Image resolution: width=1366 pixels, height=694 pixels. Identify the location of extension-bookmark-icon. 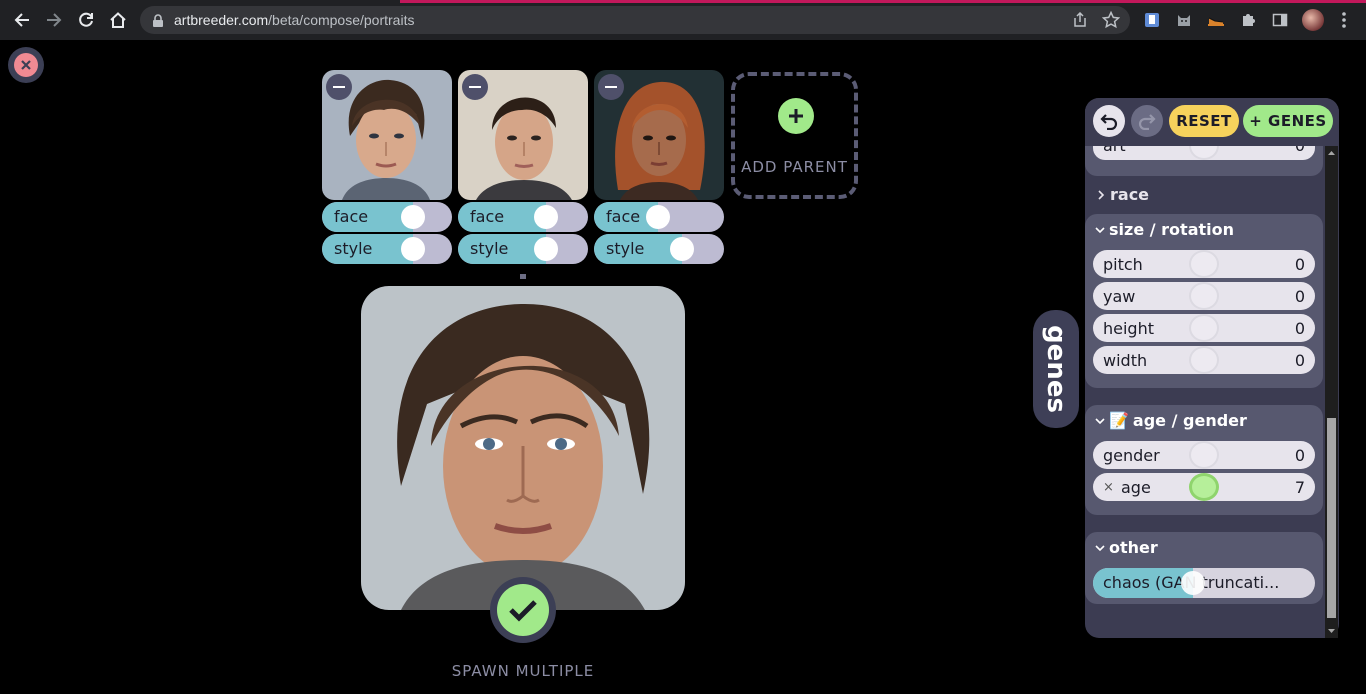
(1152, 20).